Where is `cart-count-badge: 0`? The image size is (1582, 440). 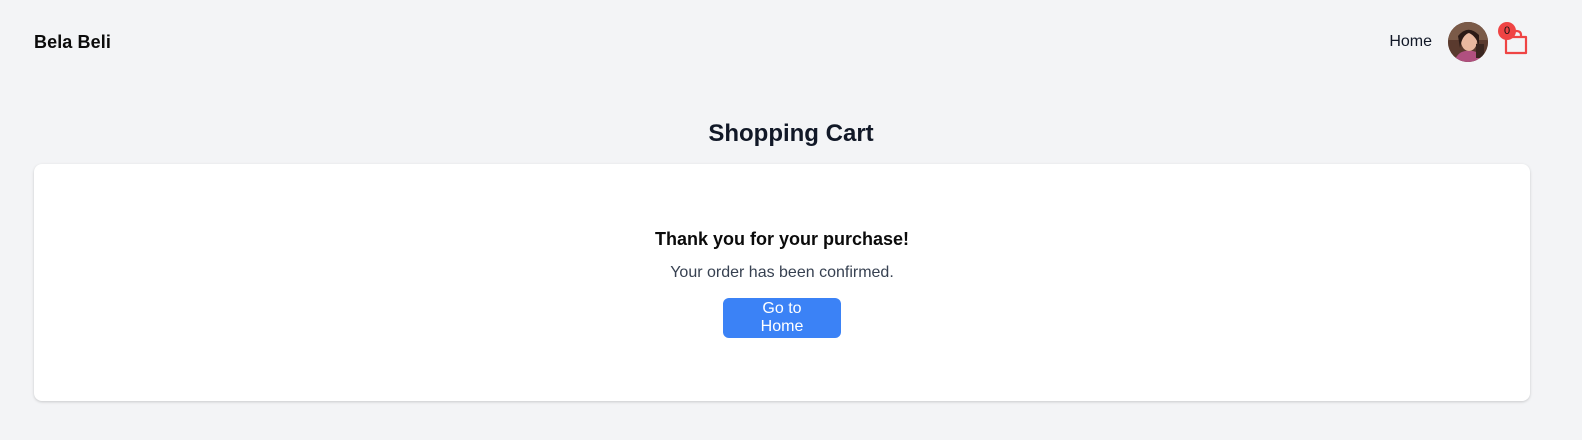 cart-count-badge: 0 is located at coordinates (1507, 31).